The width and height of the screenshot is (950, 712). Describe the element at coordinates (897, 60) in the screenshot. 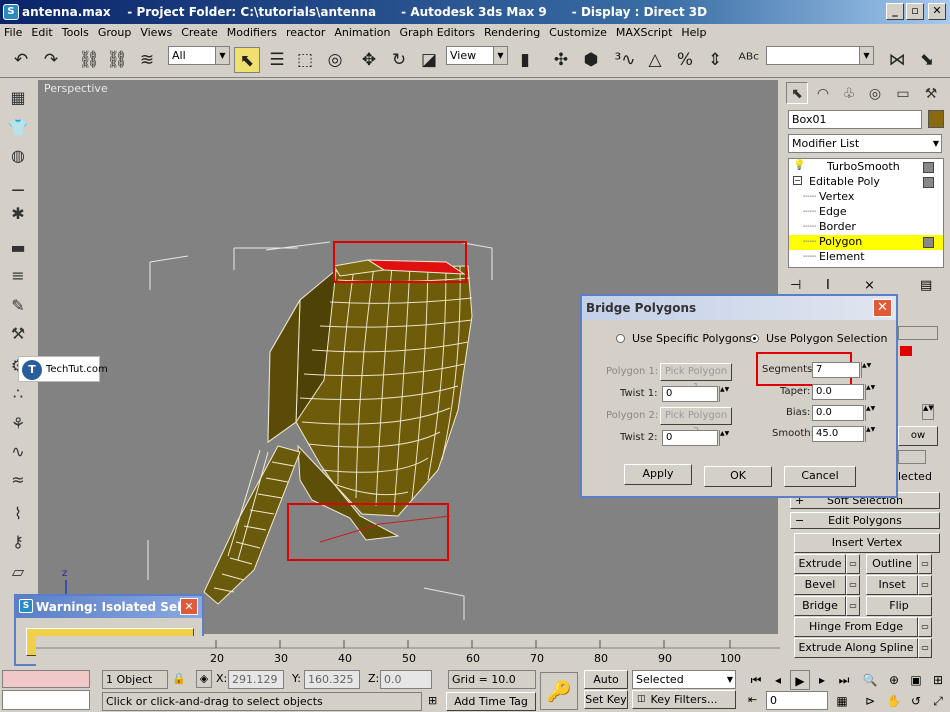

I see `mirror-icon: ⋈` at that location.